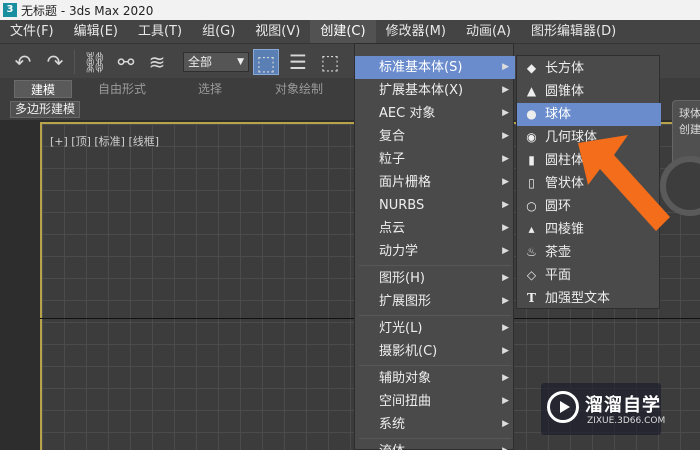 The height and width of the screenshot is (450, 700). I want to click on toolbar-divider, so click(74, 62).